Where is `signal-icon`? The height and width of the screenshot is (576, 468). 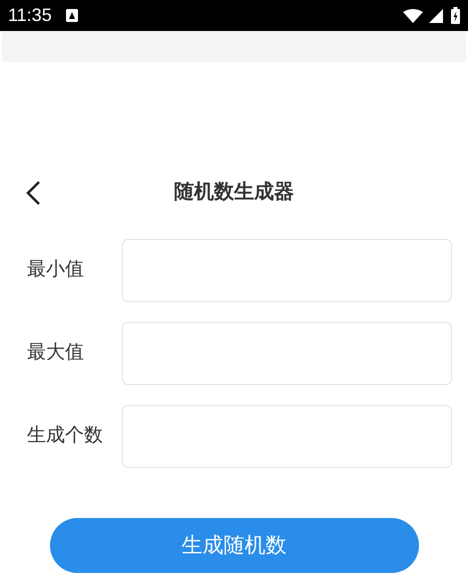
signal-icon is located at coordinates (436, 15).